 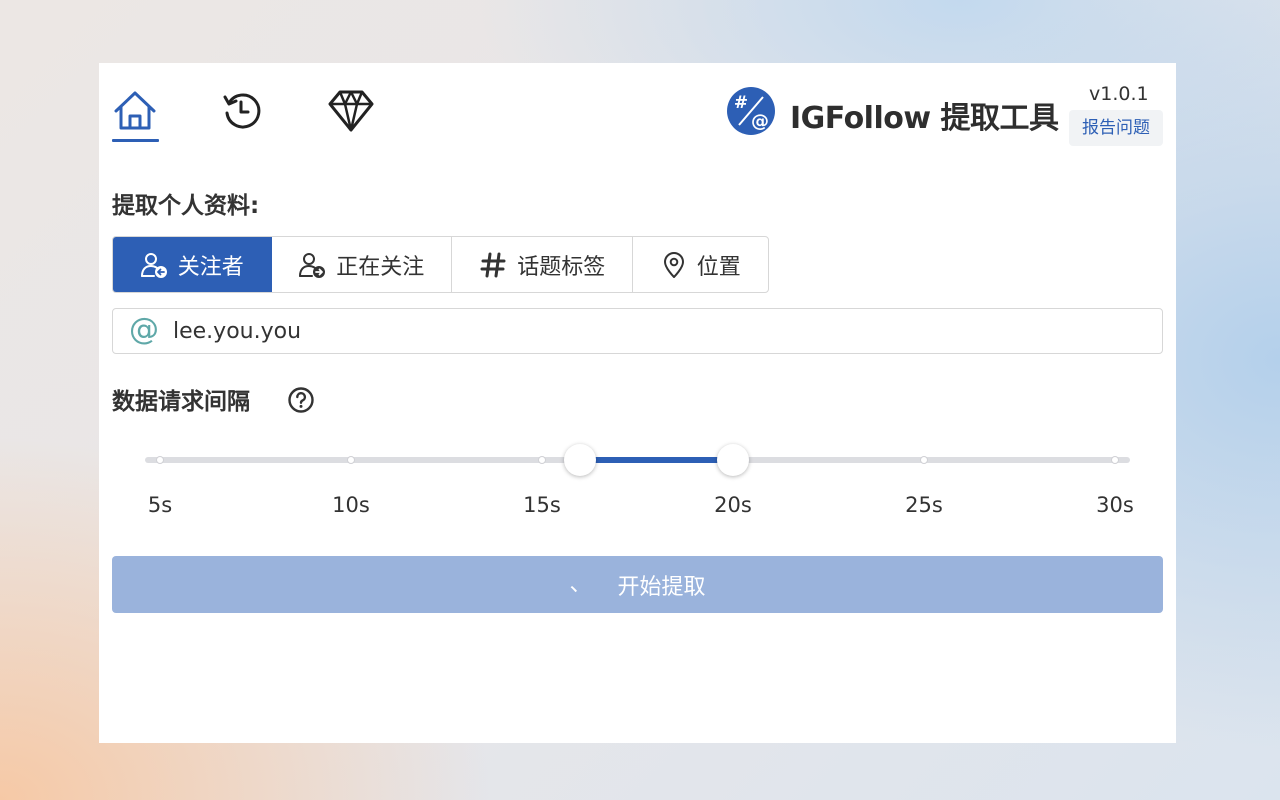 I want to click on nav-home, so click(x=135, y=115).